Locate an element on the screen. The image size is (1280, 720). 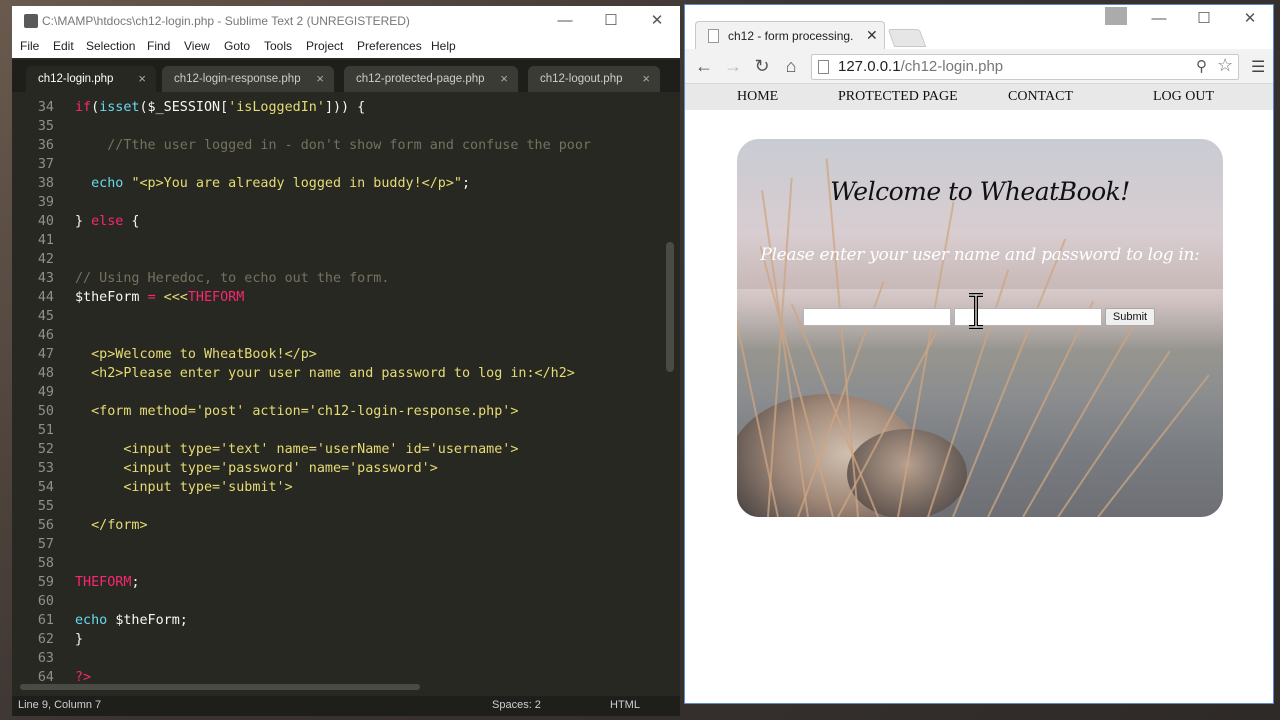
menu-selection: Selection is located at coordinates (110, 46).